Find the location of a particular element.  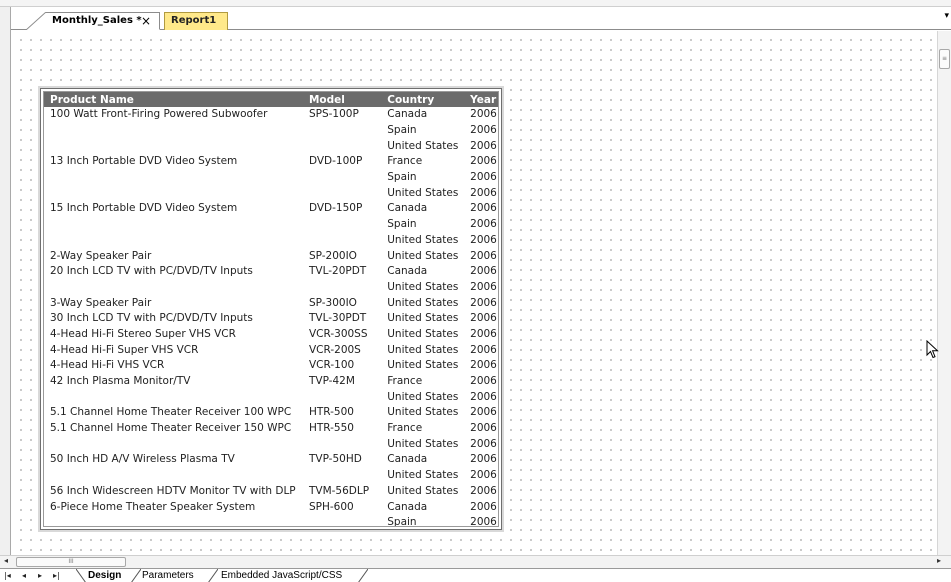

vertical-scroll-thumb: ≡ is located at coordinates (944, 59).